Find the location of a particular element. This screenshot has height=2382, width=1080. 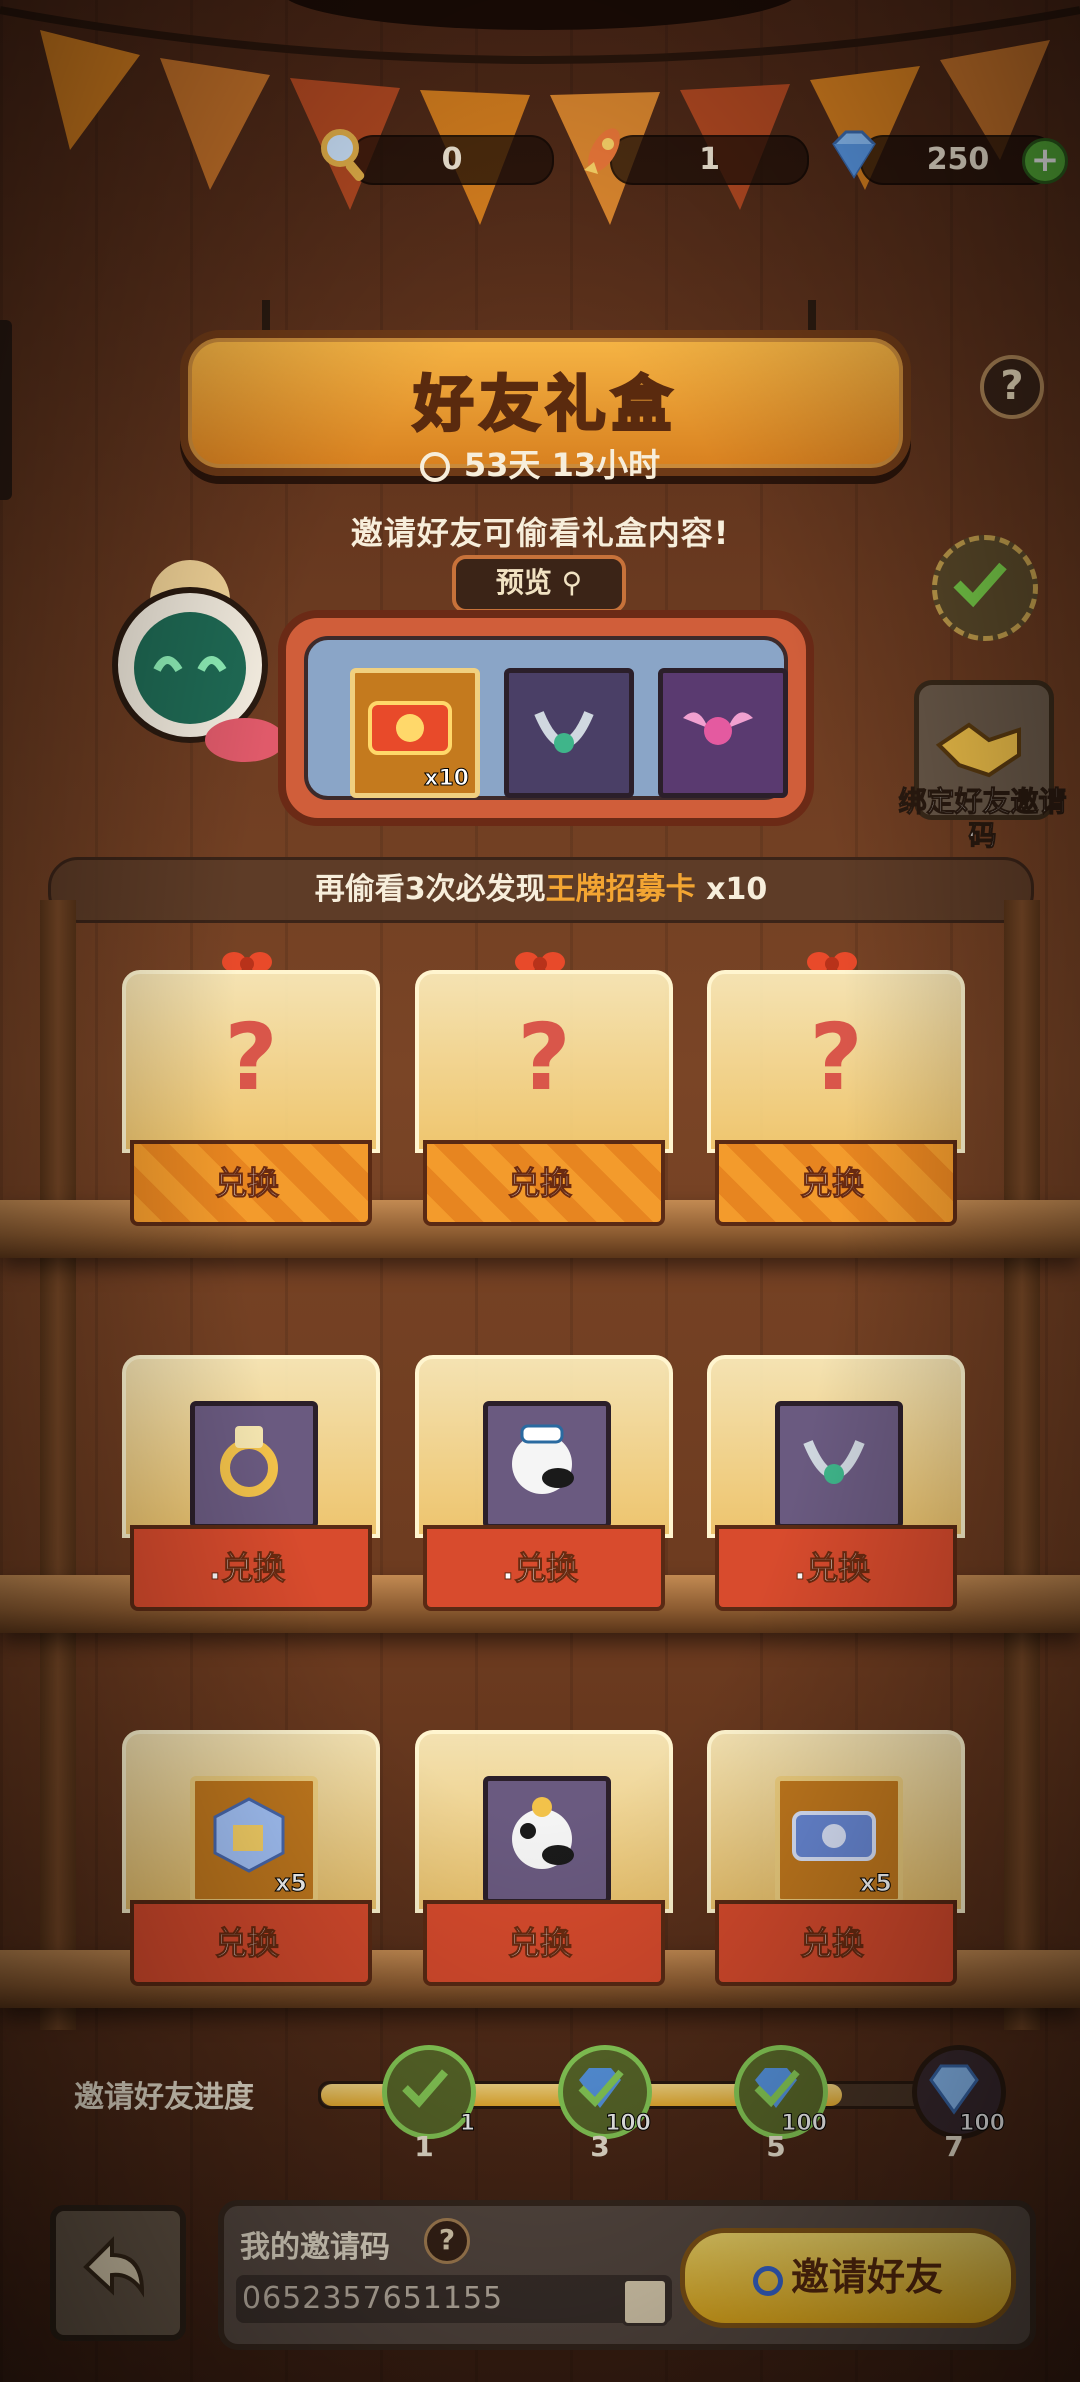

bunting-decoration is located at coordinates (540, 112).